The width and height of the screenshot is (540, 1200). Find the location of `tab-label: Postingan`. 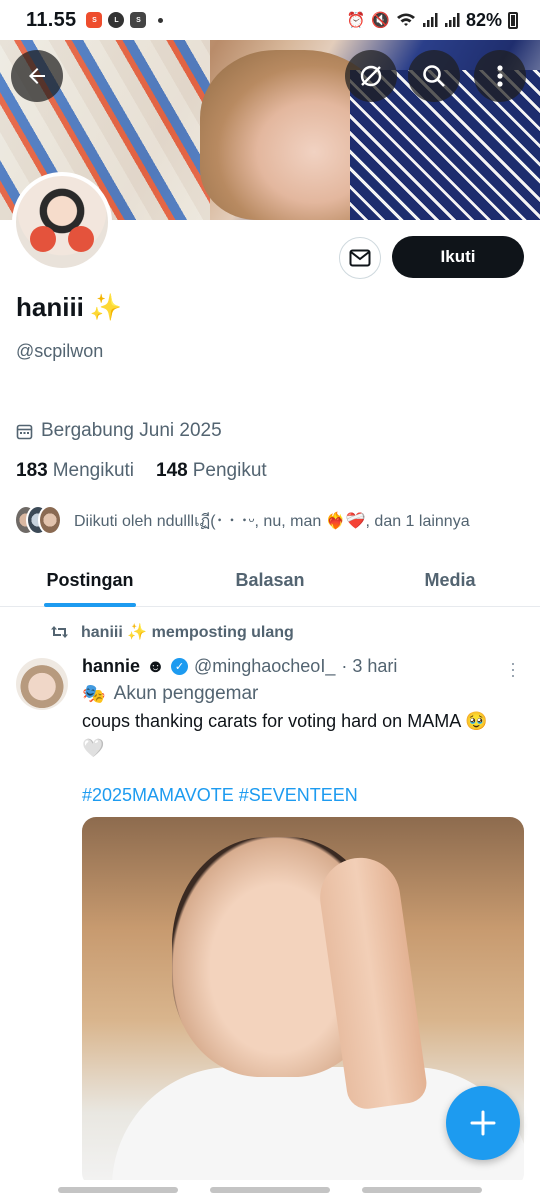

tab-label: Postingan is located at coordinates (90, 580).